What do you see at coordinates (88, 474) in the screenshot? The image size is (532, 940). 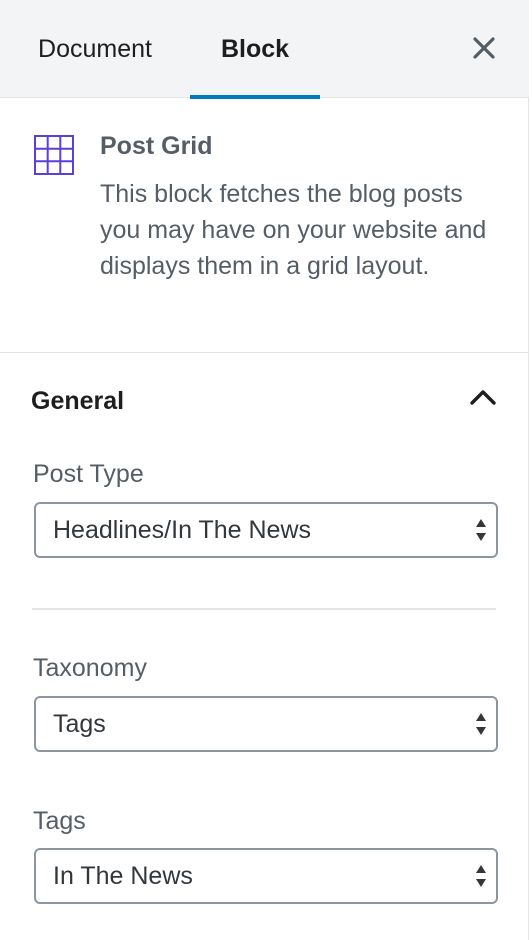 I see `post-type-label: Post Type` at bounding box center [88, 474].